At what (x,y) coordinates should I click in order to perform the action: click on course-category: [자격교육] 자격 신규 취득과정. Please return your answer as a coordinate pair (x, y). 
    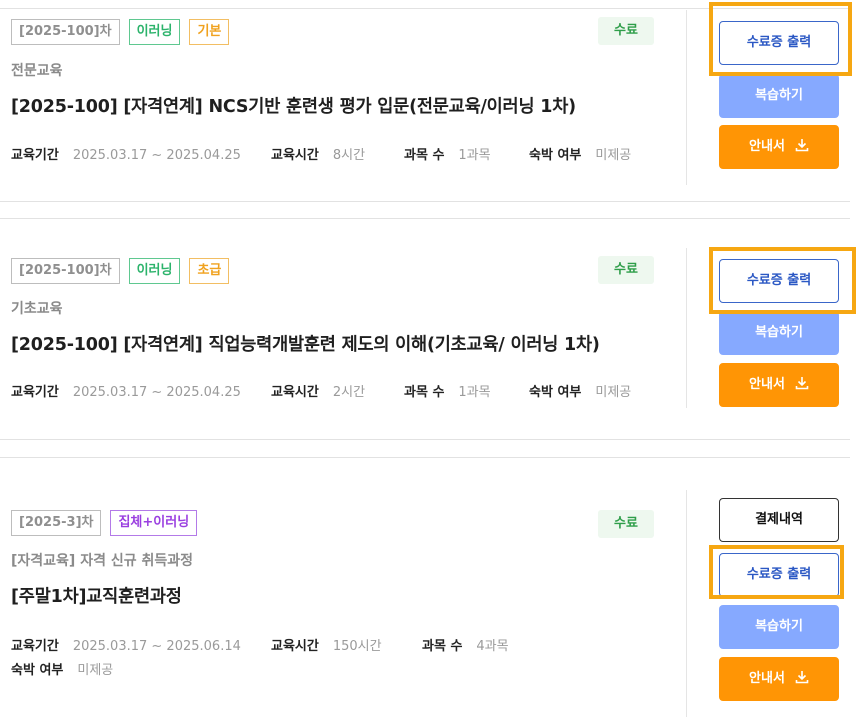
    Looking at the image, I should click on (102, 561).